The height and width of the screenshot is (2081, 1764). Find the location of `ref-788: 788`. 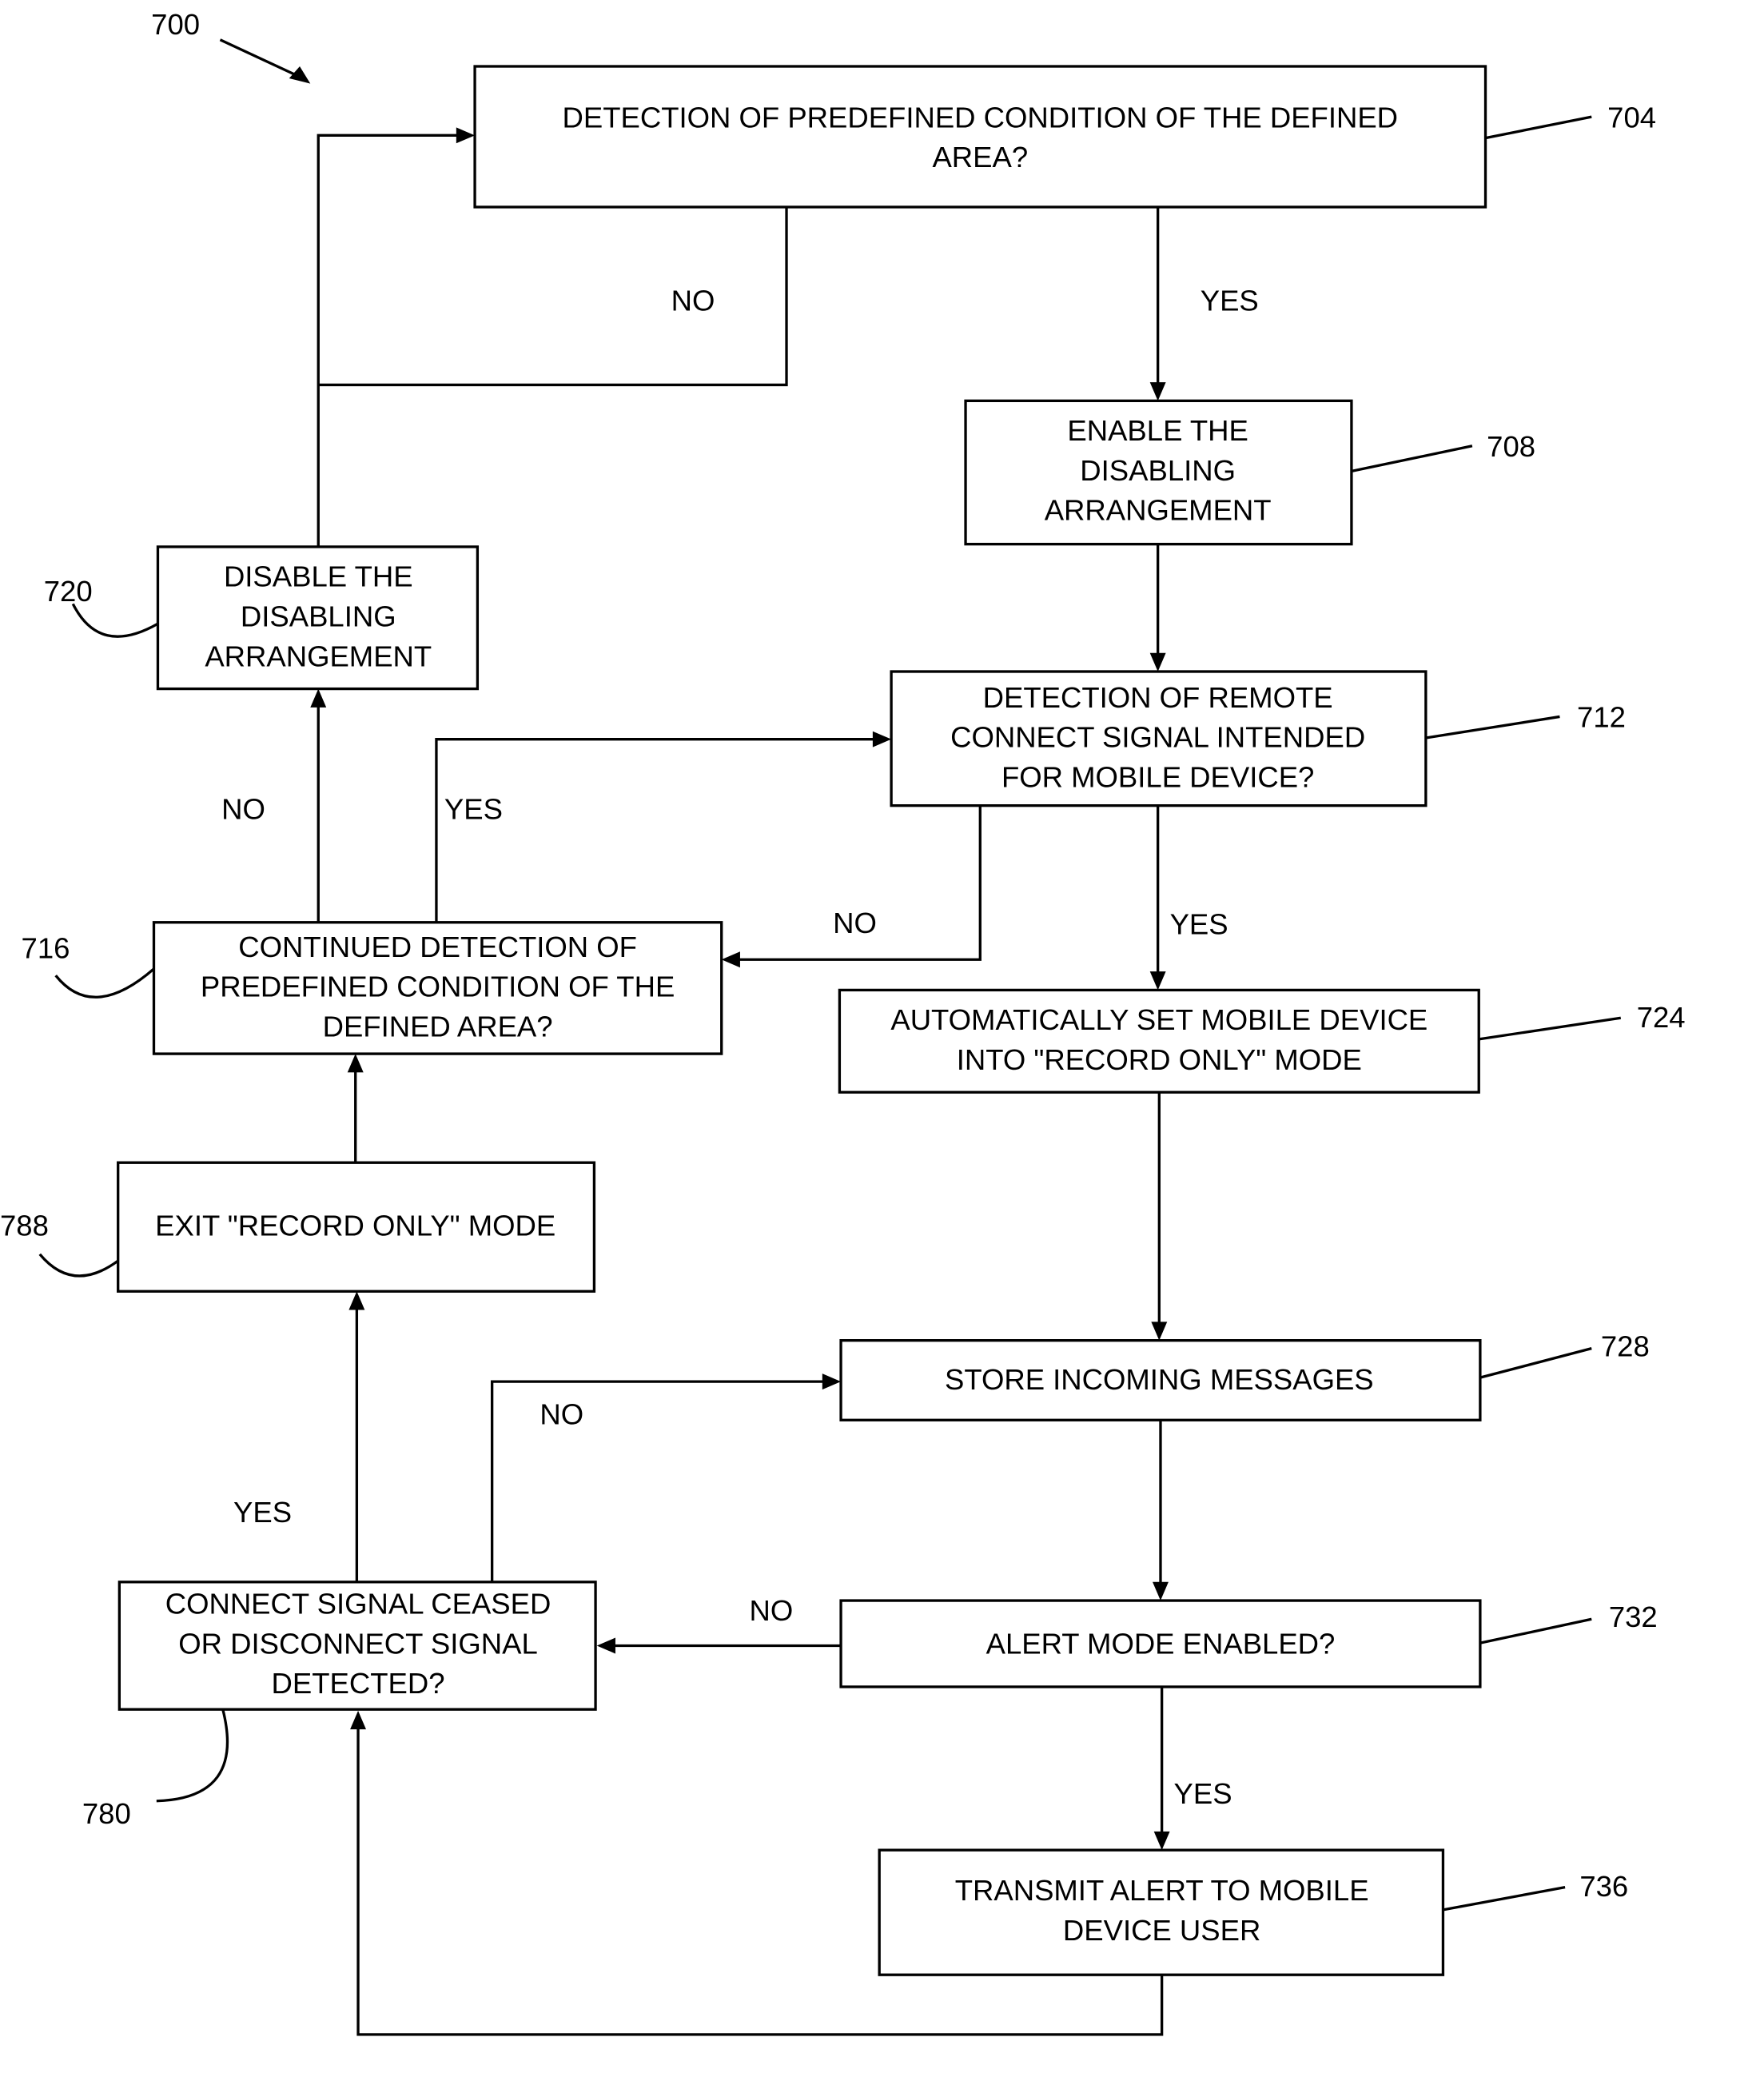

ref-788: 788 is located at coordinates (25, 1226).